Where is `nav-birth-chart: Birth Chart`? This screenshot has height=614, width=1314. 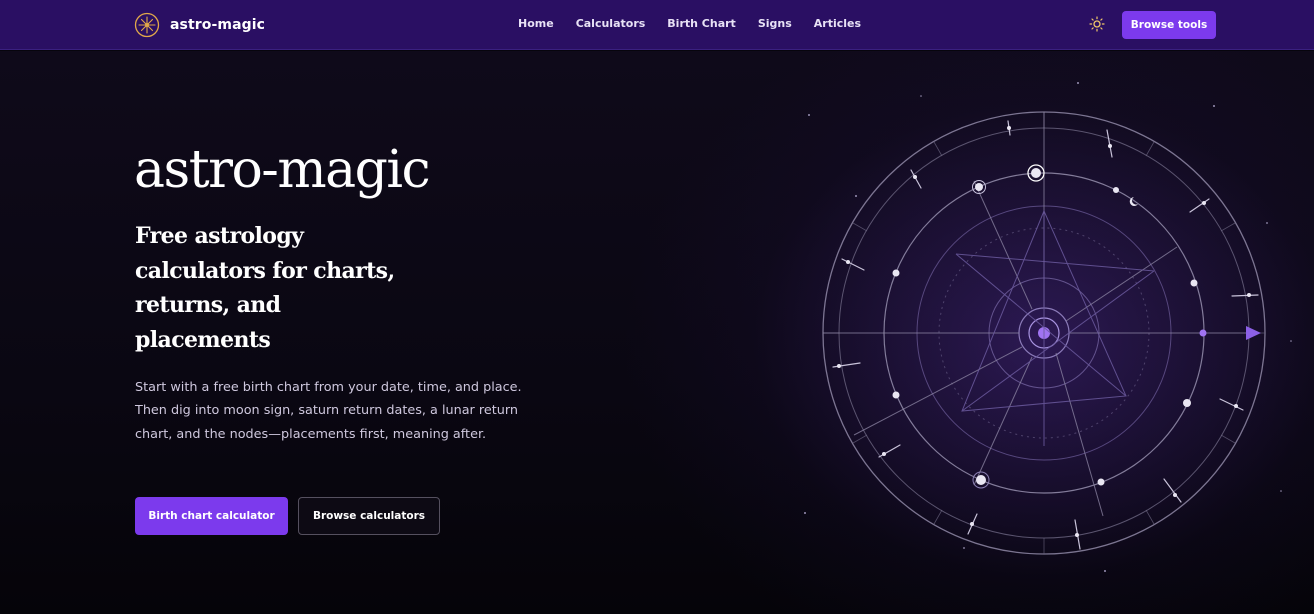 nav-birth-chart: Birth Chart is located at coordinates (701, 23).